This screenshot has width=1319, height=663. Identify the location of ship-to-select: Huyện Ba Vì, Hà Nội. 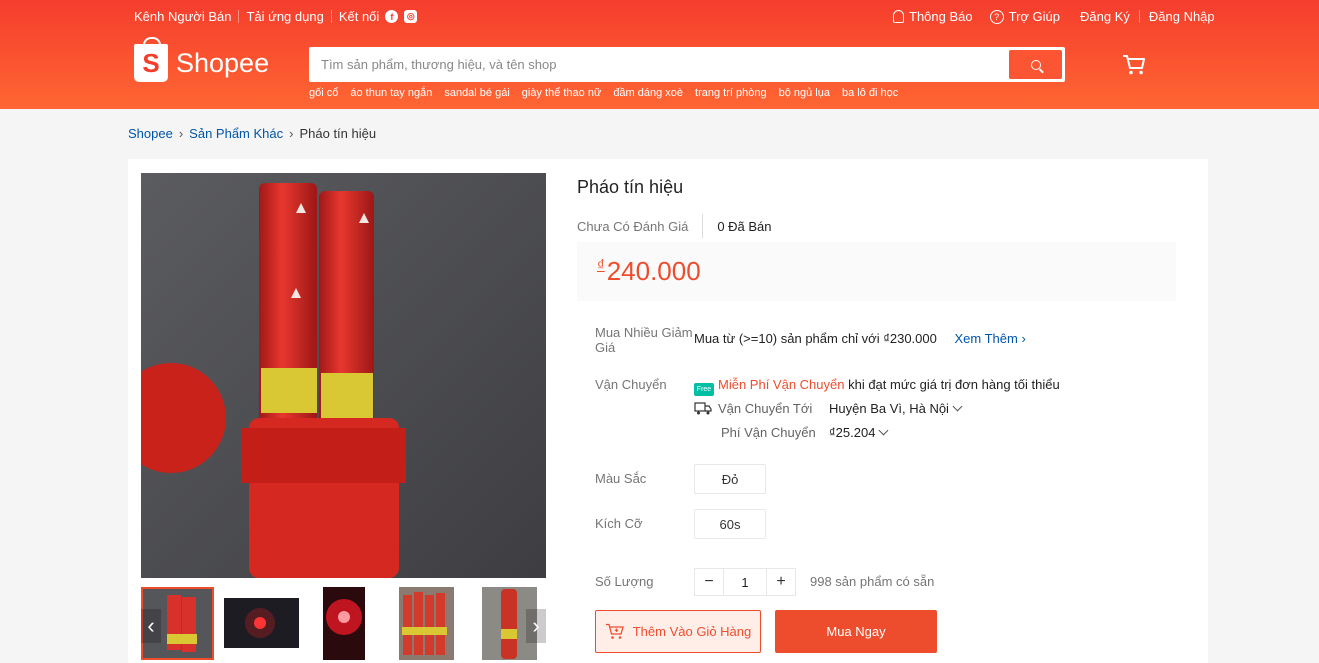
(896, 408).